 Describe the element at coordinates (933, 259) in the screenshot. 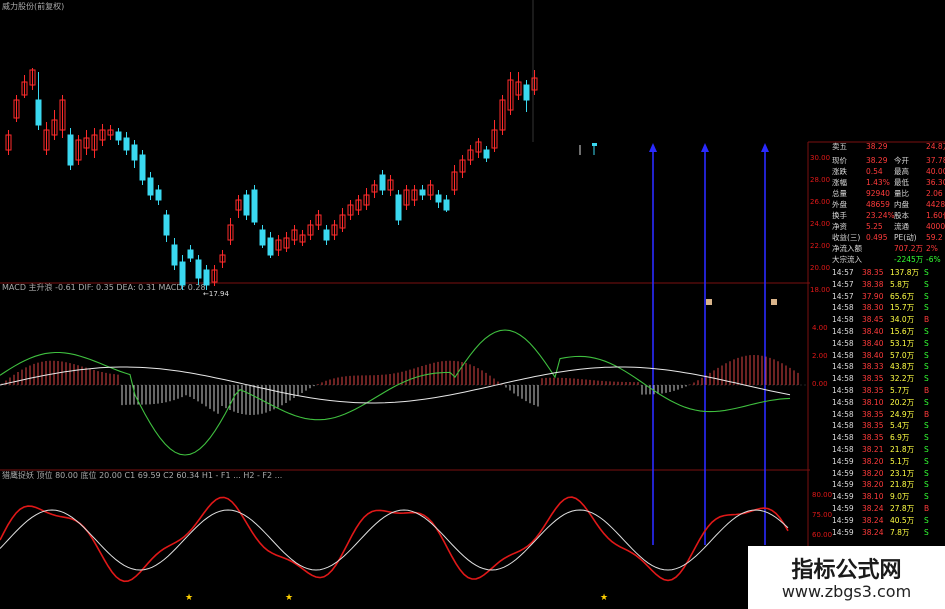

I see `quote-extra: -6%` at that location.